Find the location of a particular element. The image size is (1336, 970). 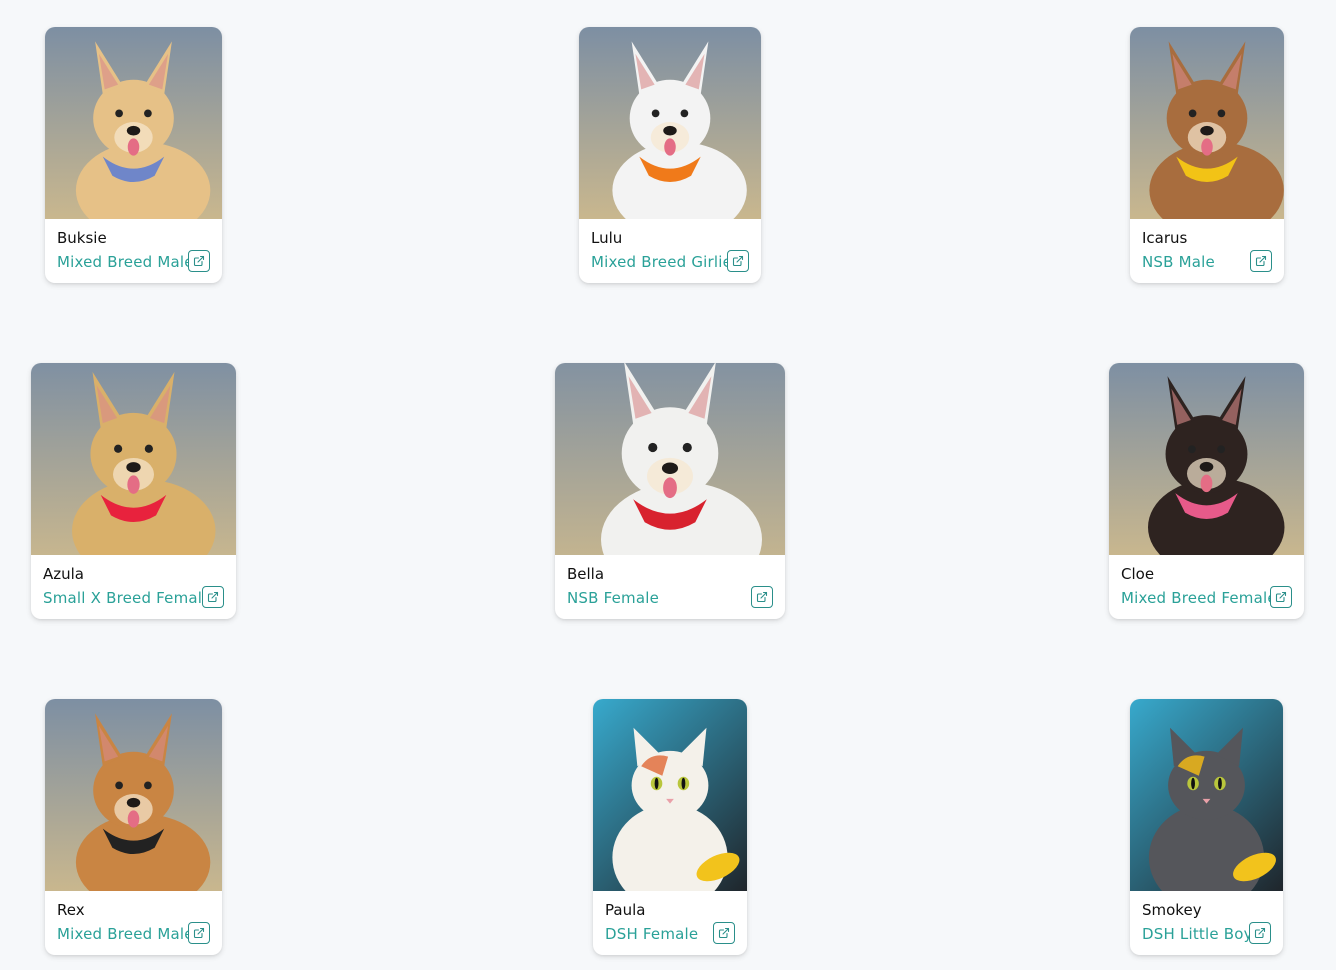

pet-name: Azula is located at coordinates (64, 574).